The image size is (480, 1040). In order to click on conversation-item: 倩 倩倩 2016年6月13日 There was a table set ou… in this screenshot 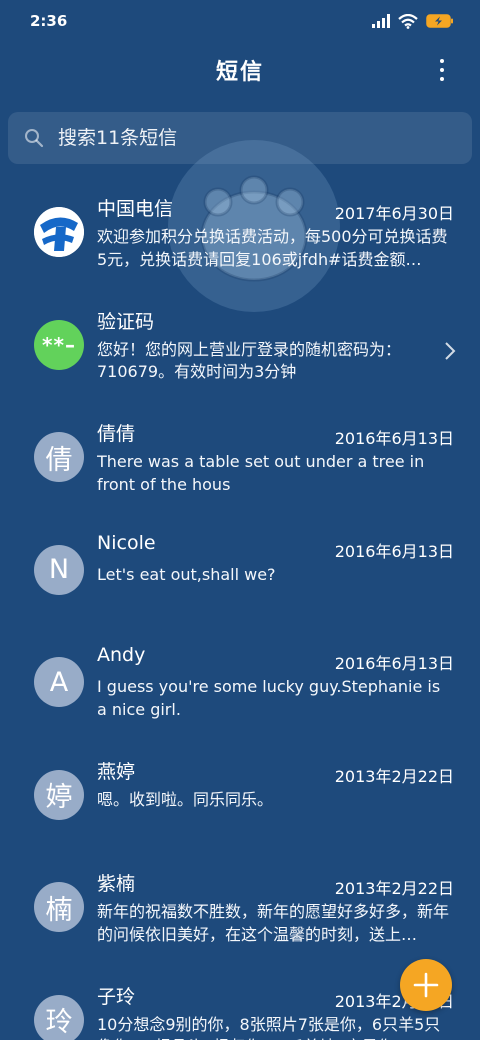, I will do `click(240, 461)`.